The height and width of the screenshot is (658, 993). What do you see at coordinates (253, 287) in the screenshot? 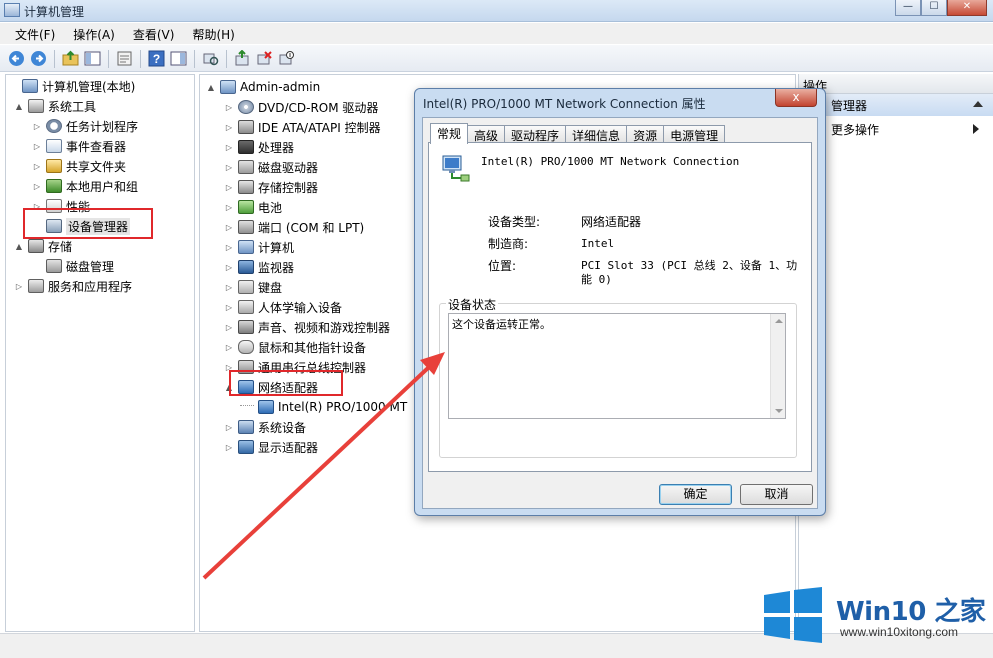
I see `device-category-item: ▷ 键盘` at bounding box center [253, 287].